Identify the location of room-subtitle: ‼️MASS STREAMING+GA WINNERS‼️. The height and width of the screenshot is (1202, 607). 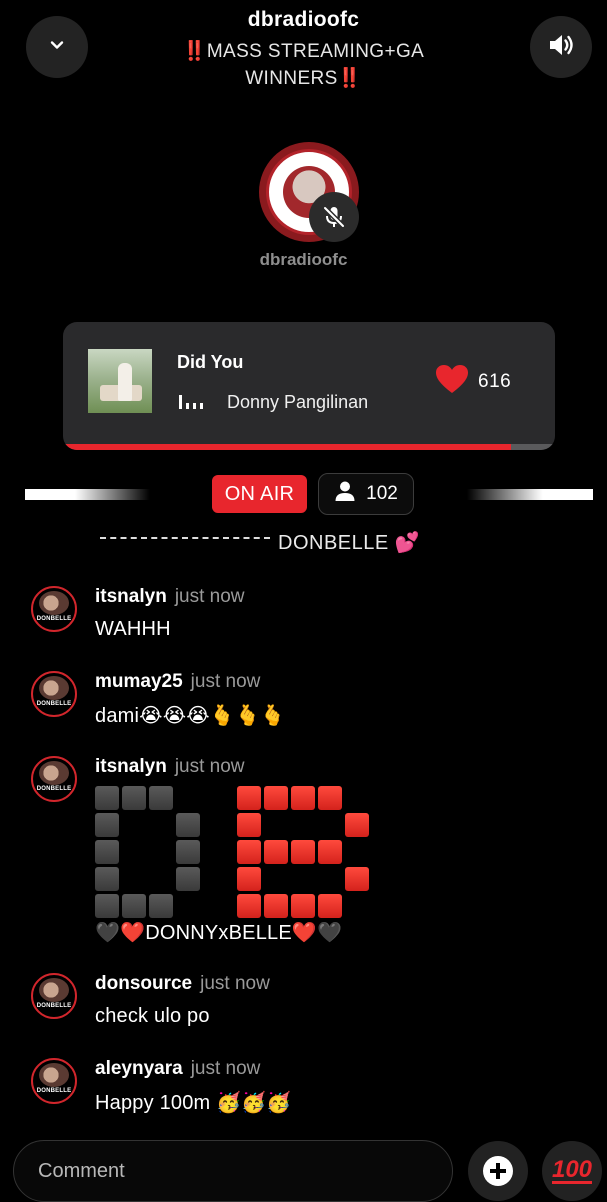
(303, 65).